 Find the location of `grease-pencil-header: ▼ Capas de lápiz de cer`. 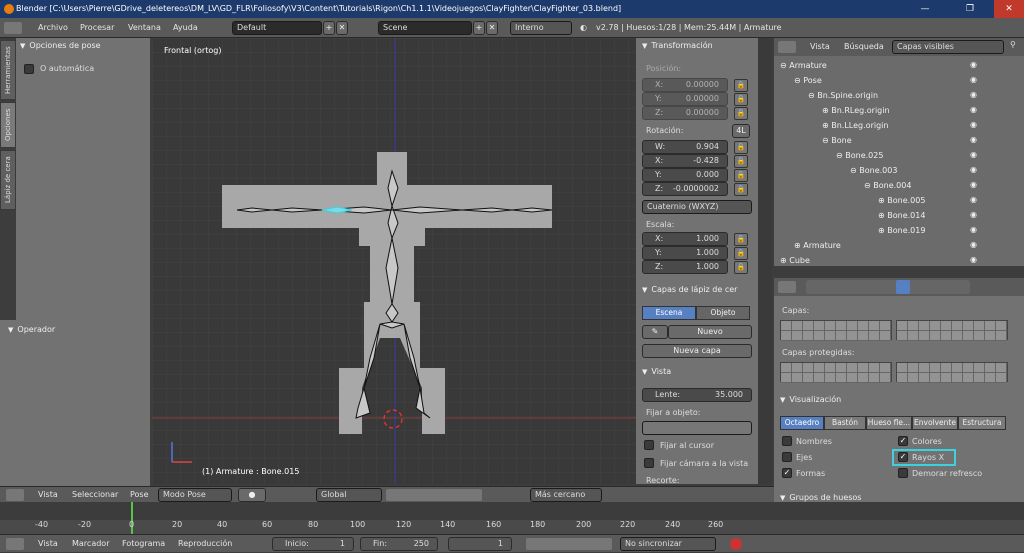

grease-pencil-header: ▼ Capas de lápiz de cer is located at coordinates (689, 290).